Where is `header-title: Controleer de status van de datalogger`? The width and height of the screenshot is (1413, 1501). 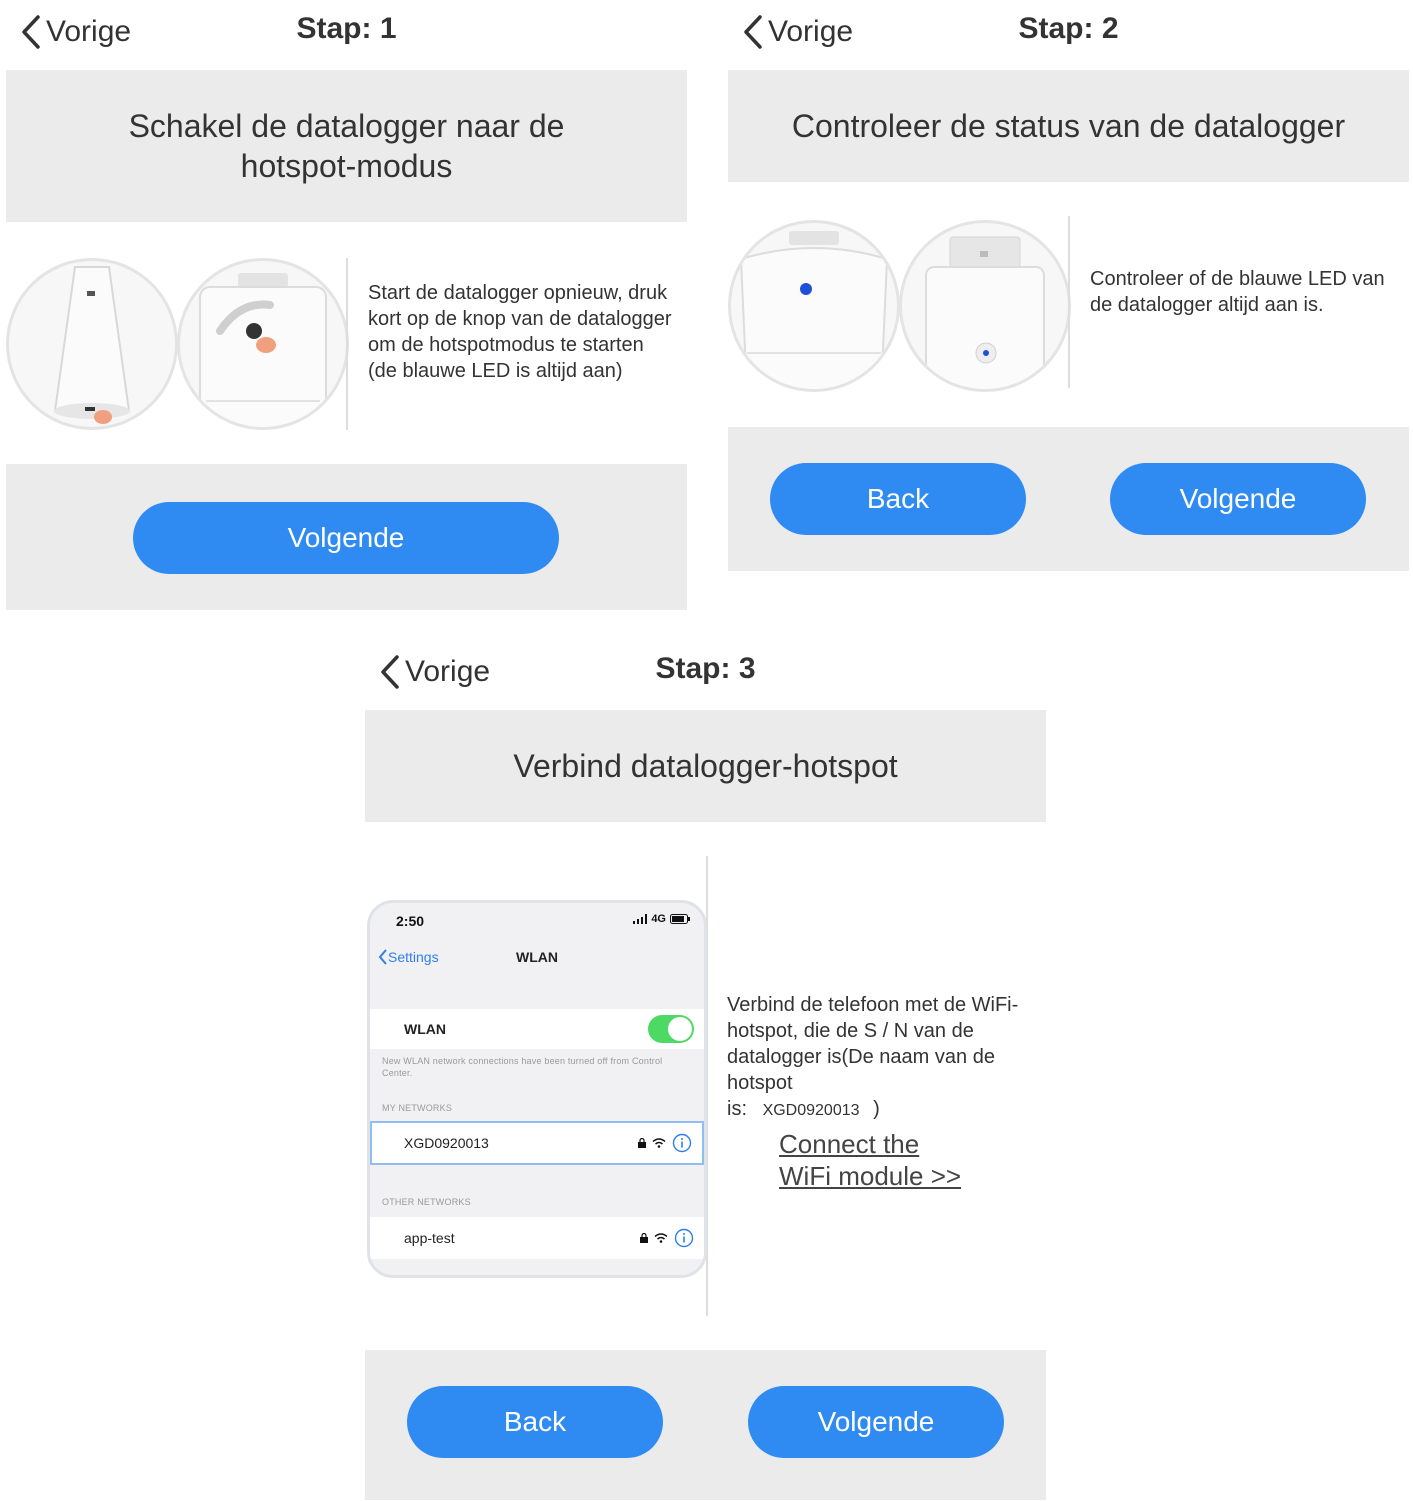 header-title: Controleer de status van de datalogger is located at coordinates (1068, 126).